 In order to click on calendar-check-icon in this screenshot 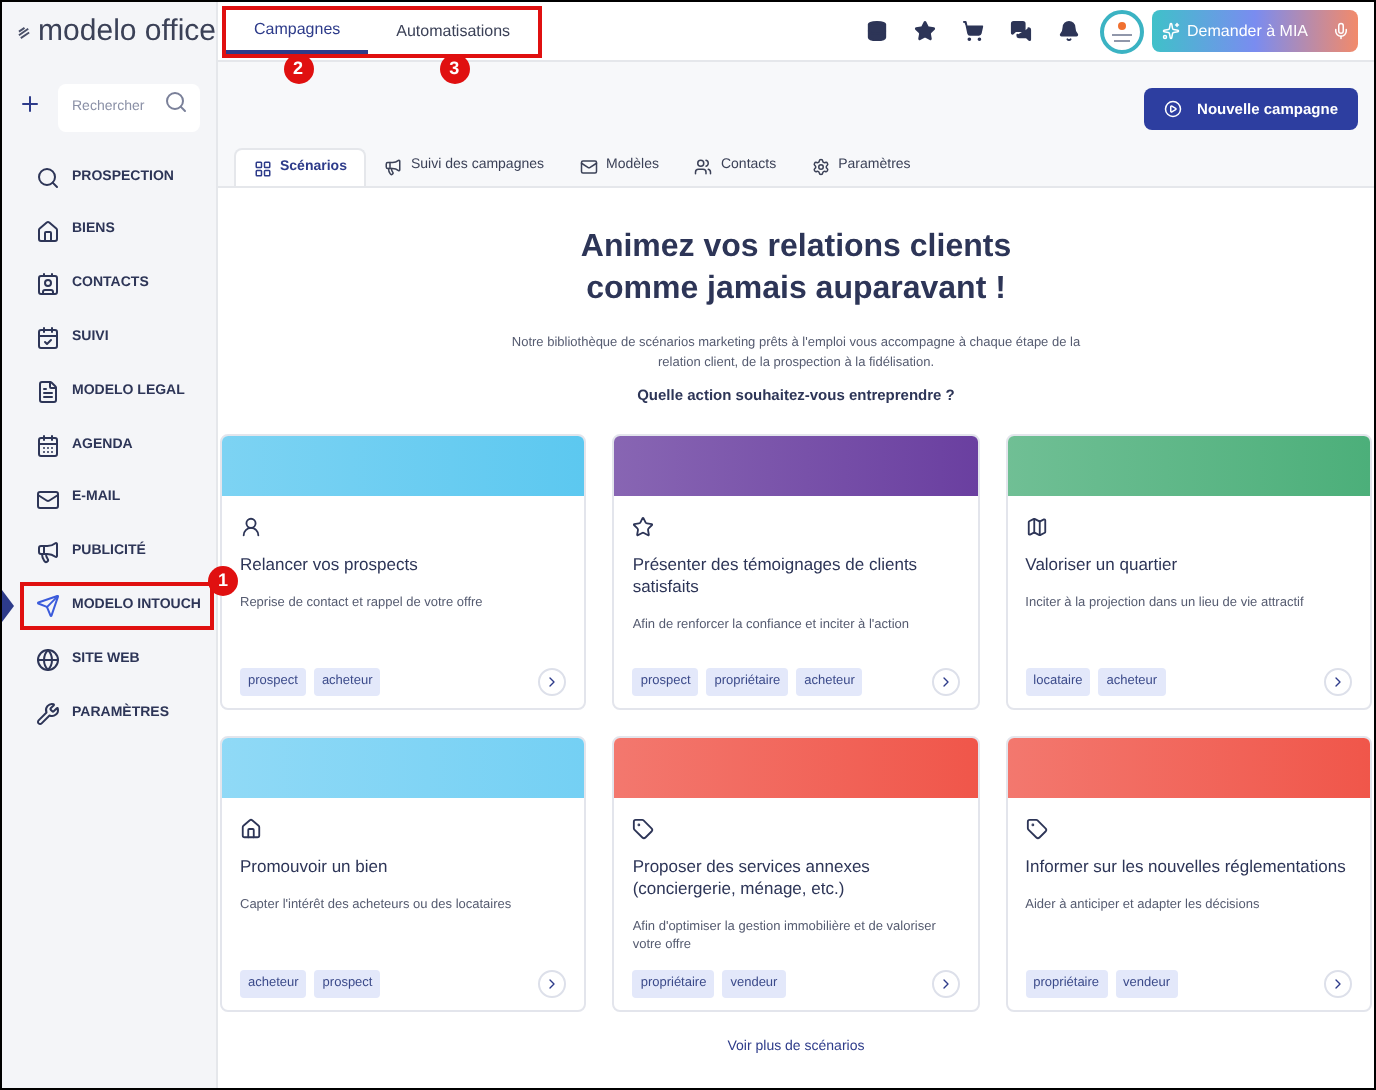, I will do `click(48, 338)`.